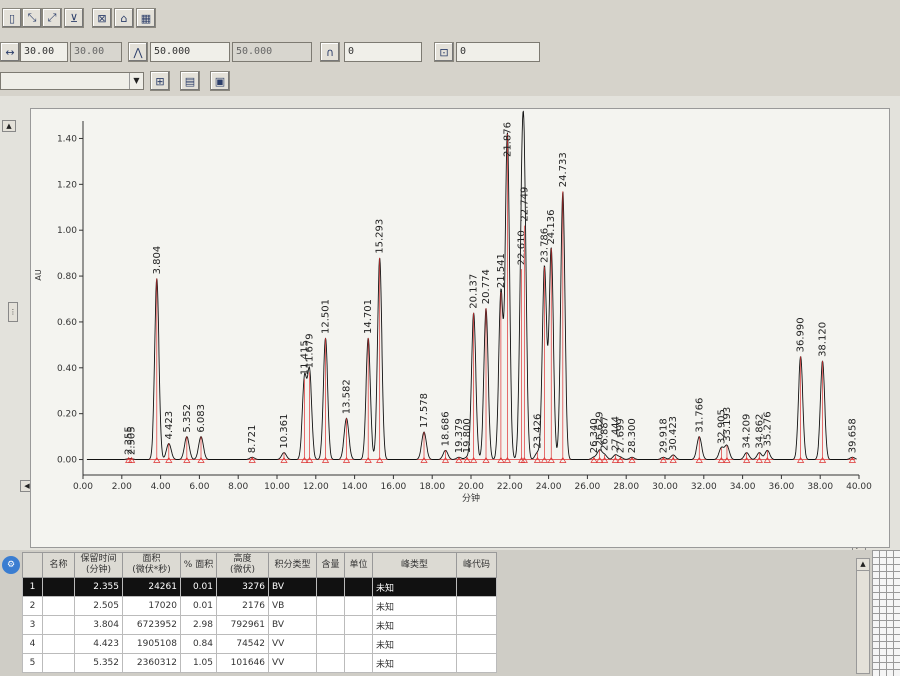 Image resolution: width=900 pixels, height=676 pixels. What do you see at coordinates (524, 204) in the screenshot?
I see `peak-label: 22.749` at bounding box center [524, 204].